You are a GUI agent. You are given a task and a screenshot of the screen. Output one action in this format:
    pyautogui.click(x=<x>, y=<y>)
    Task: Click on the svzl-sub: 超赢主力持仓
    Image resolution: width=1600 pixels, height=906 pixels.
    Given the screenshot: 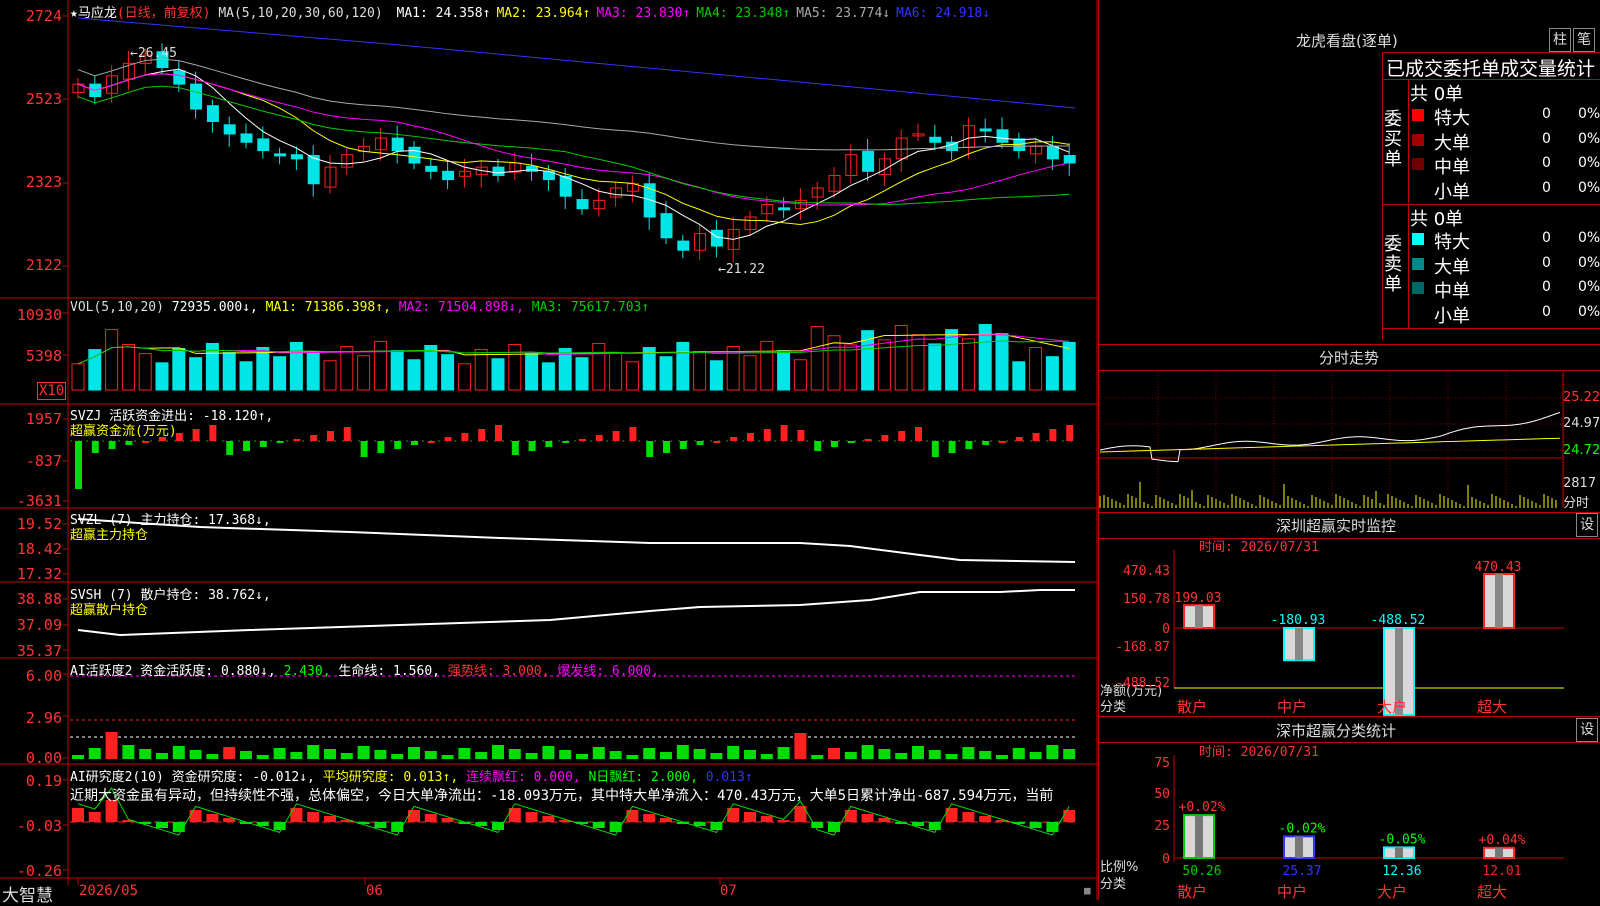 What is the action you would take?
    pyautogui.click(x=109, y=535)
    